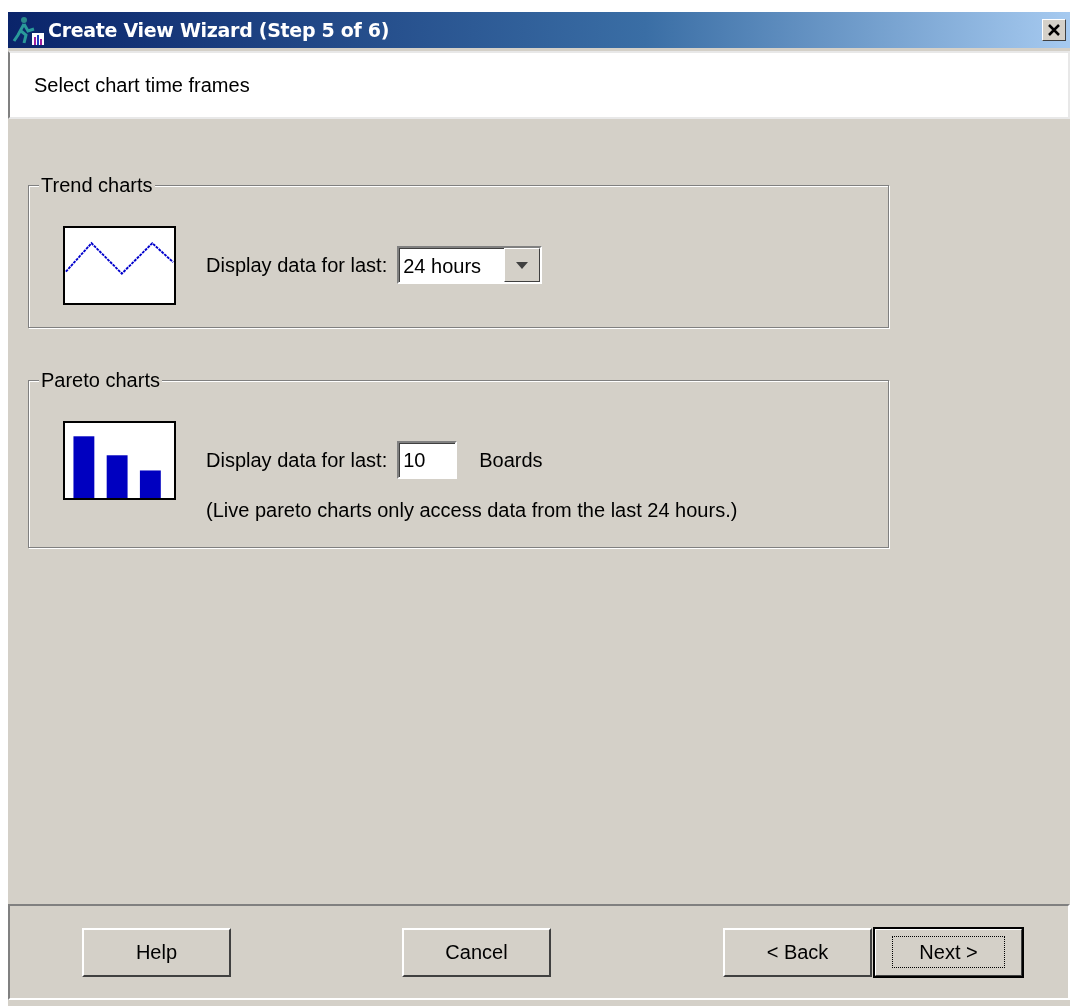  What do you see at coordinates (156, 952) in the screenshot?
I see `wizard-button: Help` at bounding box center [156, 952].